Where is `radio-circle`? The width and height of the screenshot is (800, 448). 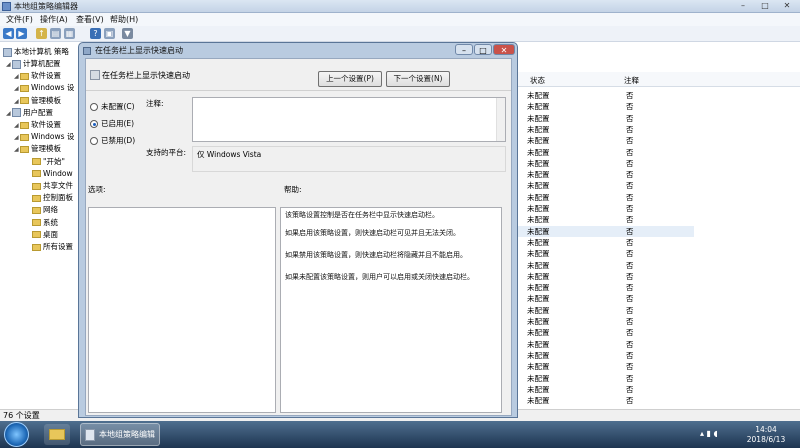
radio-circle is located at coordinates (94, 107).